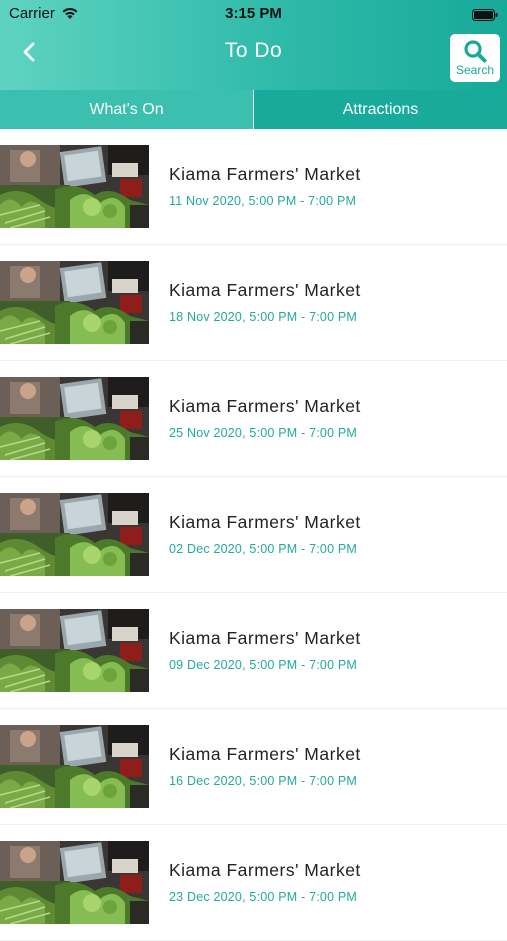 This screenshot has width=507, height=941. I want to click on search-icon, so click(475, 51).